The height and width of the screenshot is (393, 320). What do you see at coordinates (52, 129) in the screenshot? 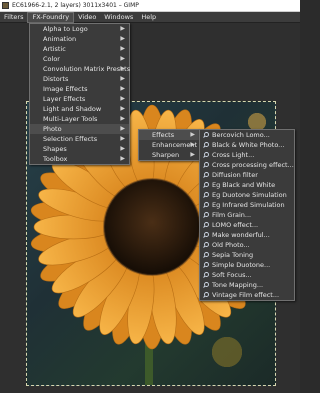
I see `menu-item-label: Photo` at bounding box center [52, 129].